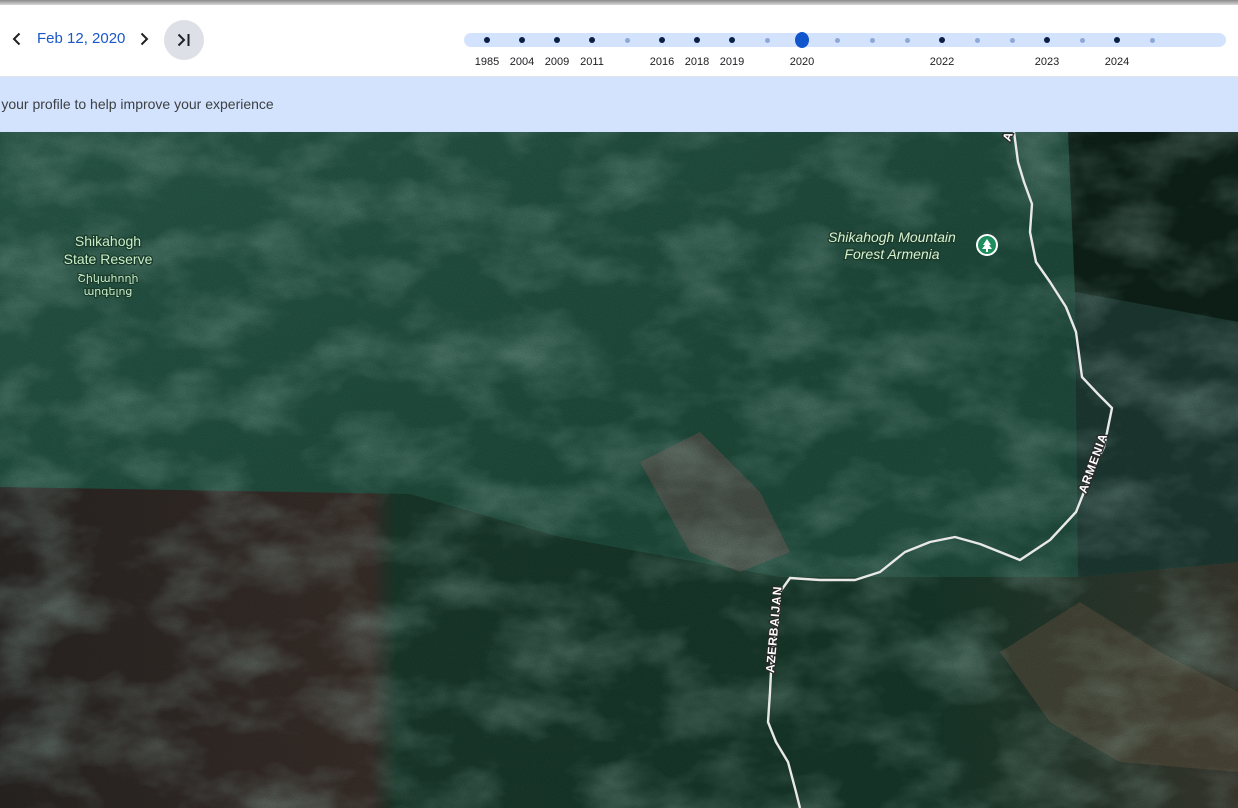 The width and height of the screenshot is (1238, 808). I want to click on timeline-year-label: 2004, so click(522, 62).